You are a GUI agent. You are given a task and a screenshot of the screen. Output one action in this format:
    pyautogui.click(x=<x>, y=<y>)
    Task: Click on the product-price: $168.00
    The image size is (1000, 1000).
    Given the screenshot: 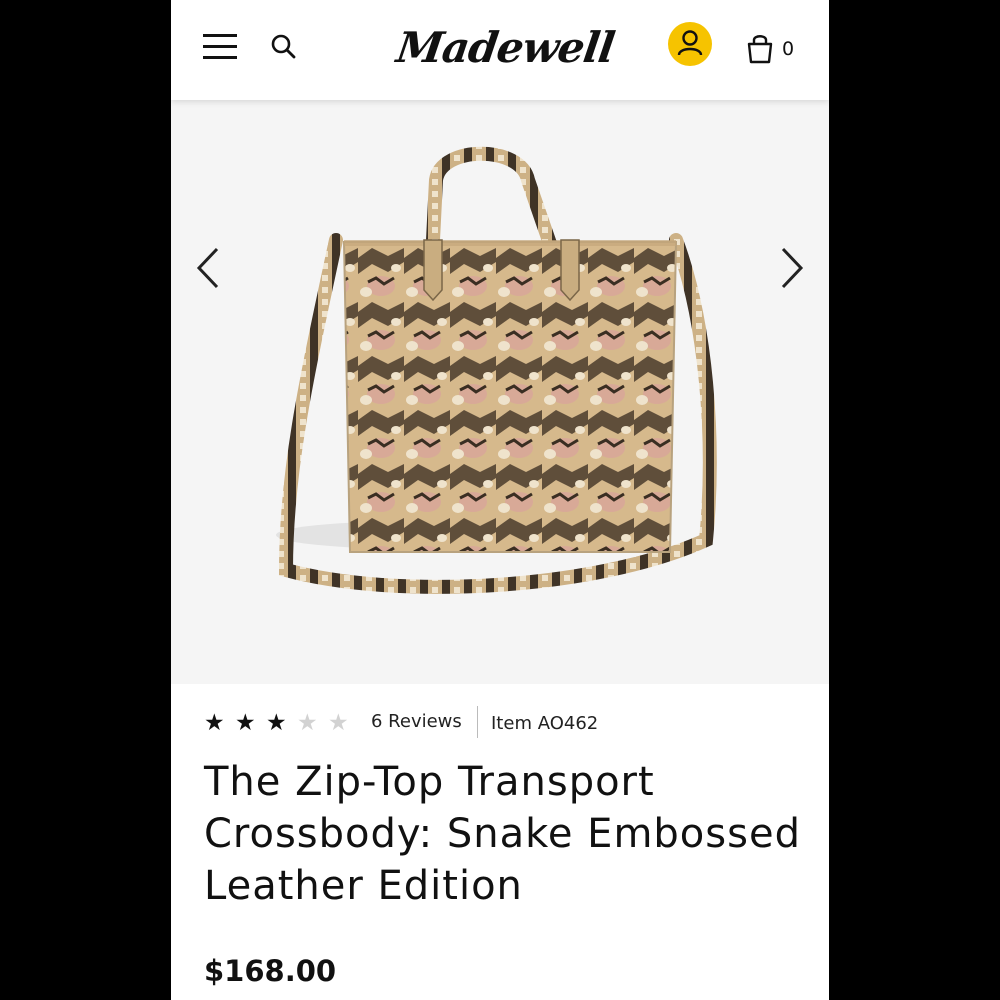 What is the action you would take?
    pyautogui.click(x=270, y=971)
    